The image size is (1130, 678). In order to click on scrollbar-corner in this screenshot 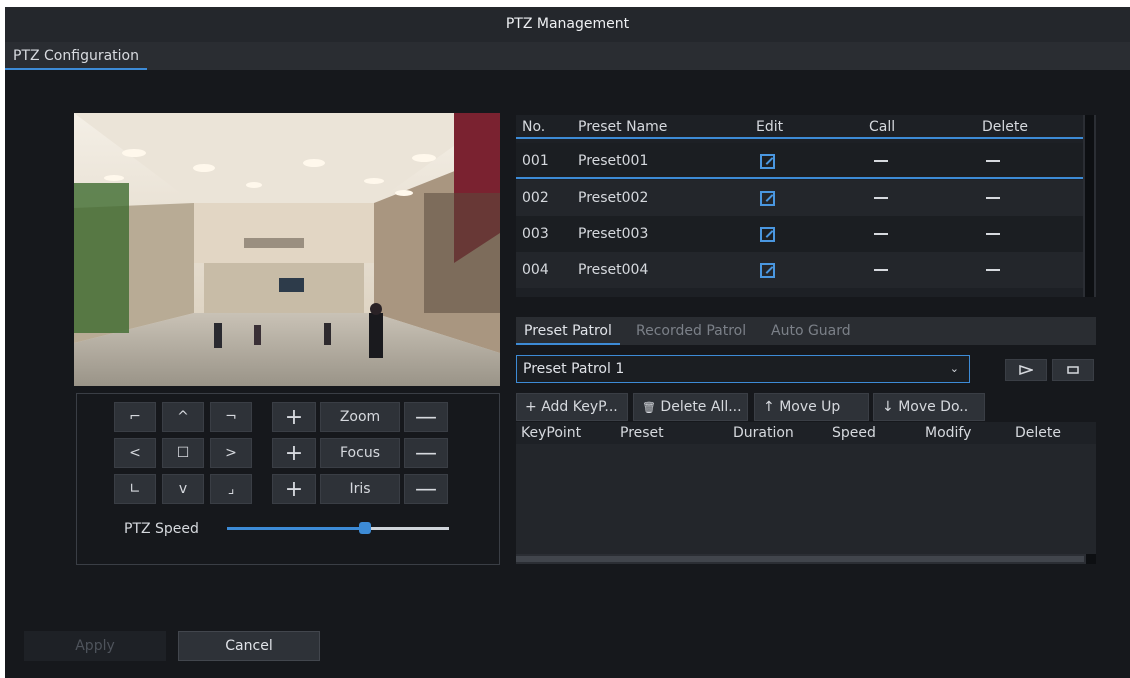, I will do `click(1091, 559)`.